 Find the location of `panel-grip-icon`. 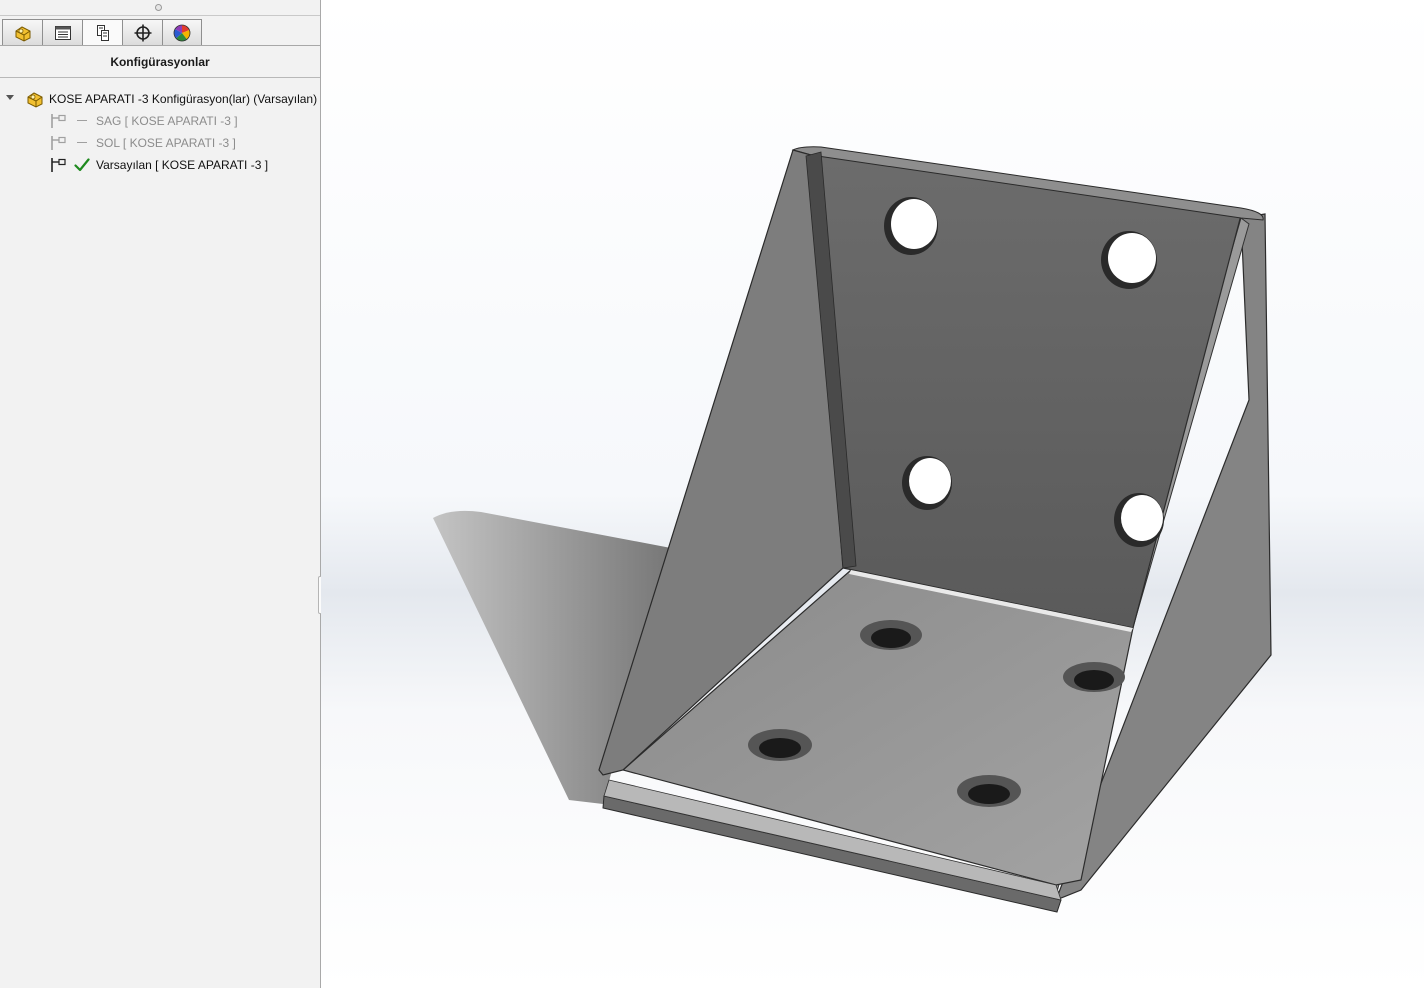

panel-grip-icon is located at coordinates (158, 7).